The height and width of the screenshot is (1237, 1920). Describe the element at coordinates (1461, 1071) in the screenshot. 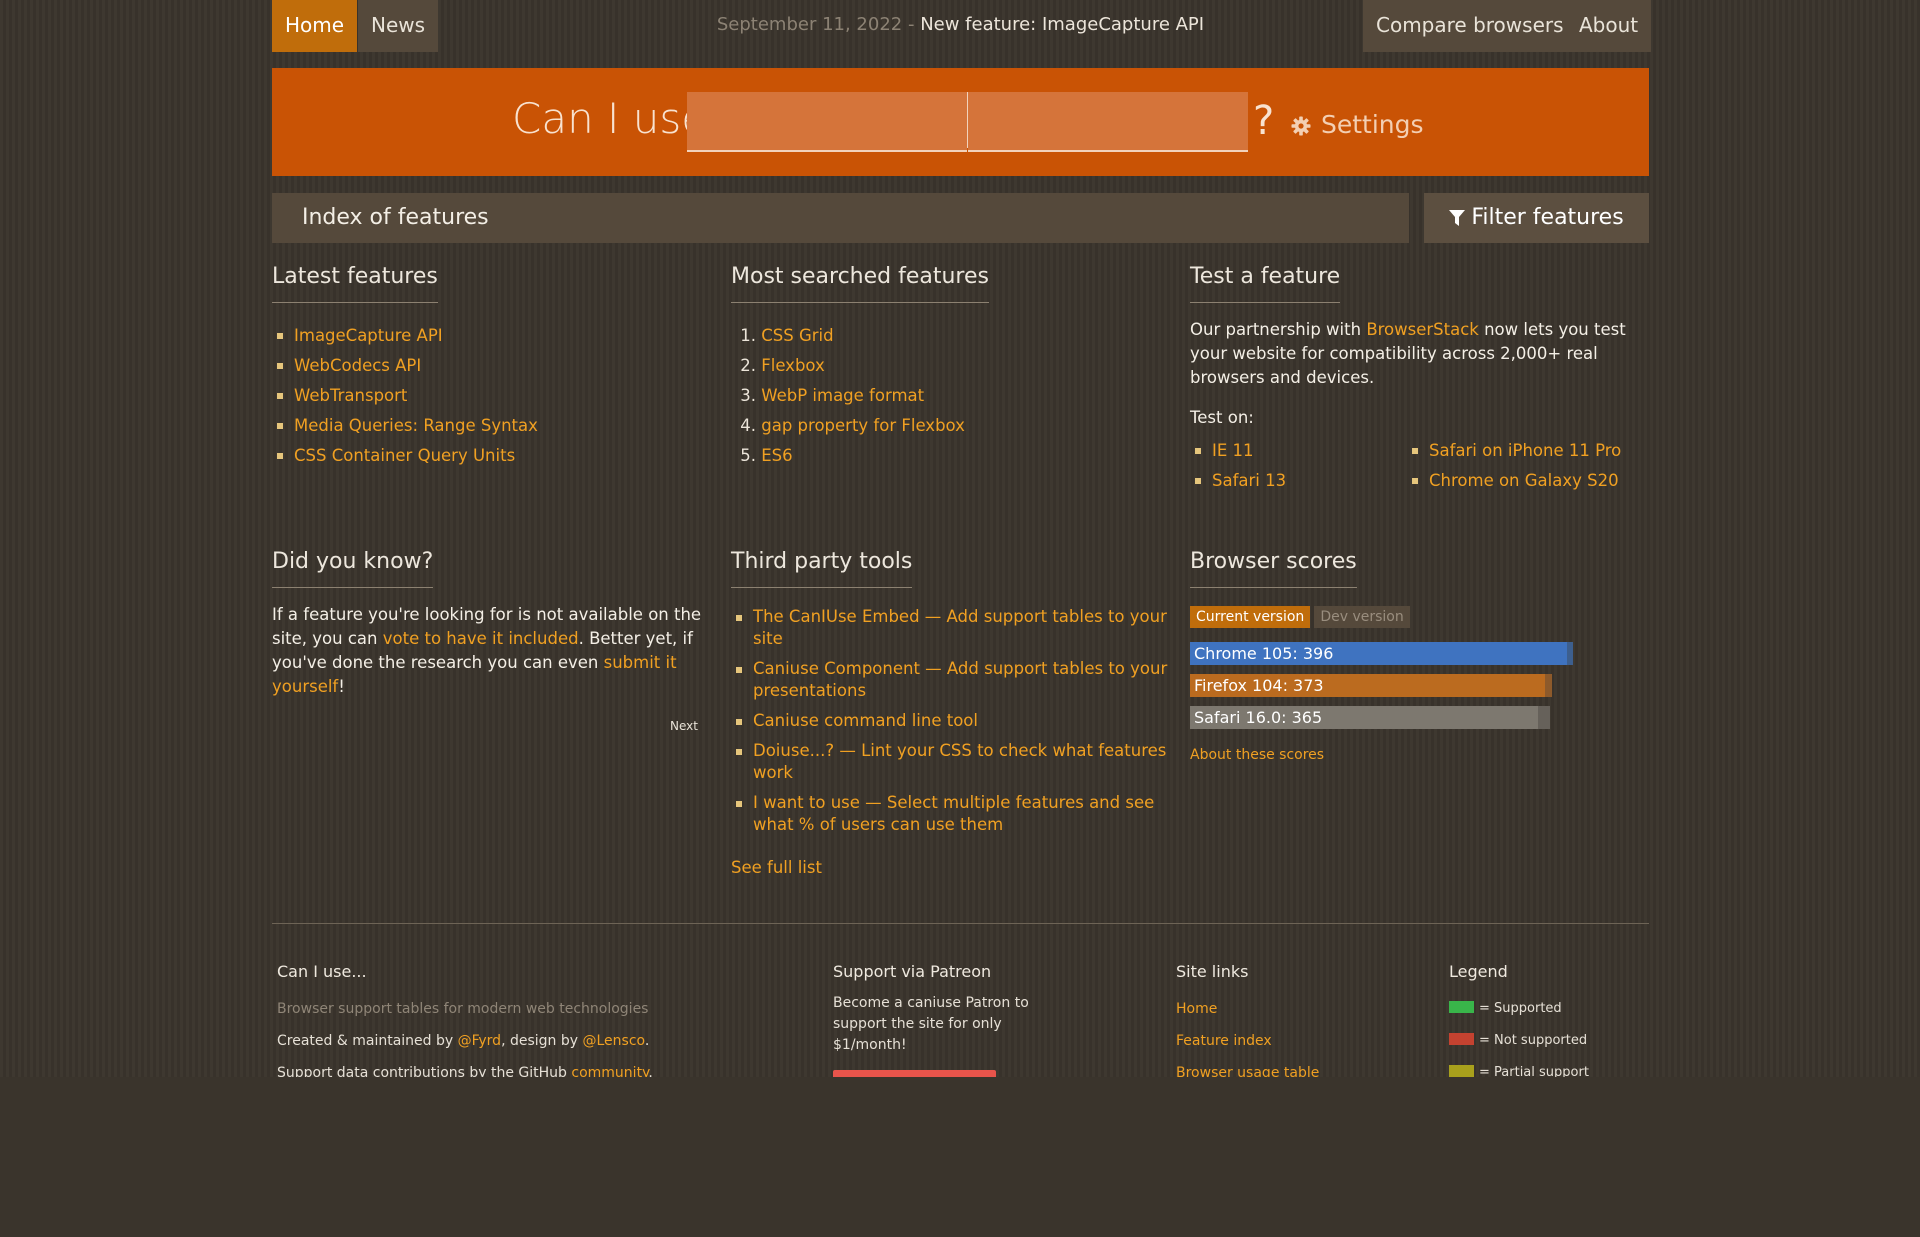

I see `partial-swatch` at that location.